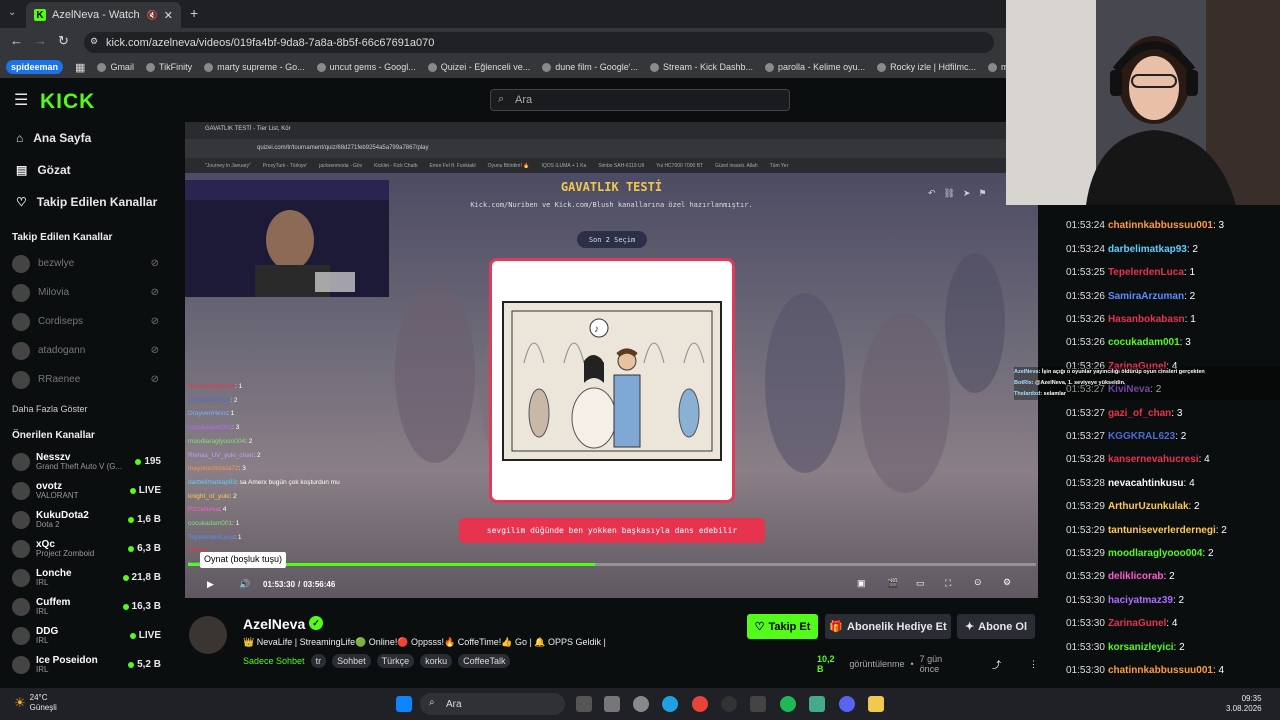 Image resolution: width=1280 pixels, height=720 pixels. I want to click on tag-chip: tr, so click(318, 661).